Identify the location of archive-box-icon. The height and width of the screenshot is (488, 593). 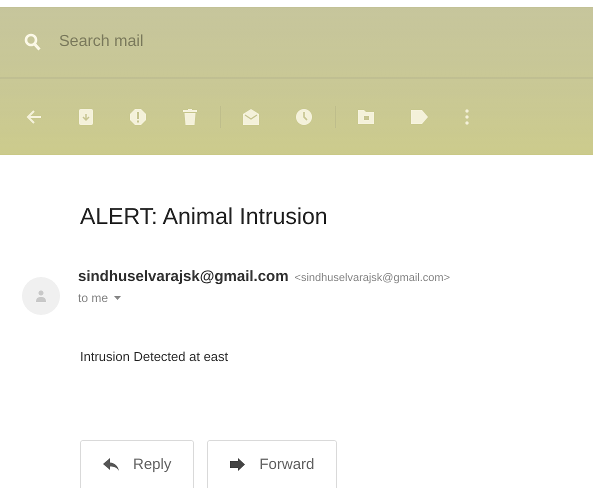
(86, 117).